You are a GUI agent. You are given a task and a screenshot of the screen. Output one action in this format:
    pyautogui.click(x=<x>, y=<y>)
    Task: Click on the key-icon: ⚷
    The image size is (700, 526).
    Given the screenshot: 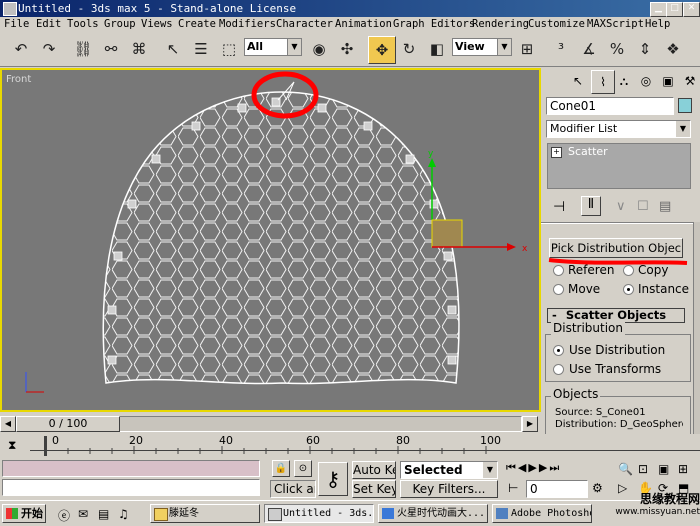 What is the action you would take?
    pyautogui.click(x=333, y=479)
    